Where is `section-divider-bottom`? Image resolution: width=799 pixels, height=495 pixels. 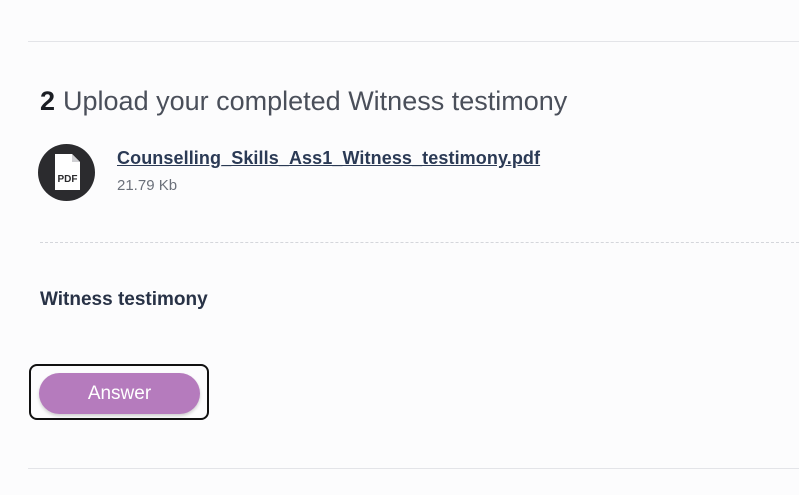
section-divider-bottom is located at coordinates (413, 468).